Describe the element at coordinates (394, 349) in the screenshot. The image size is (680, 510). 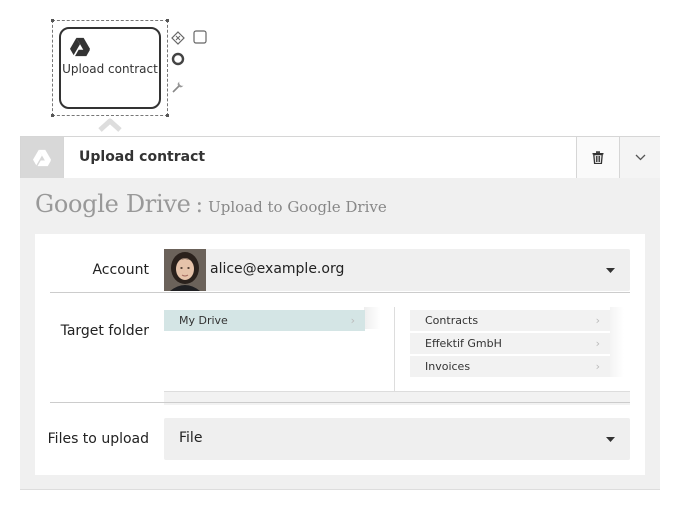
I see `column-separator` at that location.